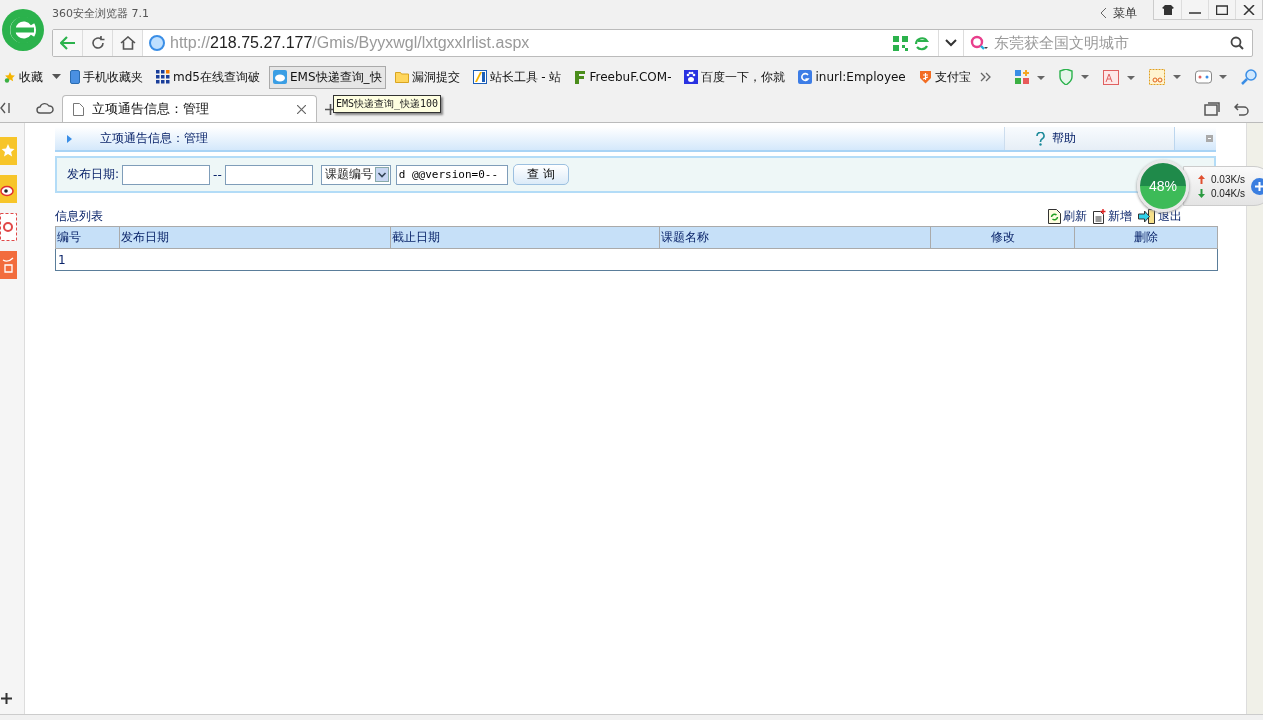 This screenshot has width=1263, height=720. What do you see at coordinates (1201, 179) in the screenshot?
I see `upload-arrow-icon` at bounding box center [1201, 179].